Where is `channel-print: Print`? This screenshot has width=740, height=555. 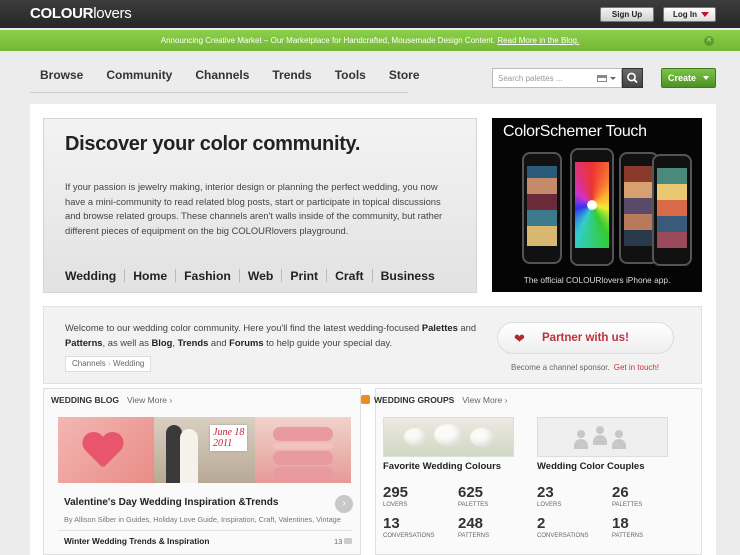 channel-print: Print is located at coordinates (304, 276).